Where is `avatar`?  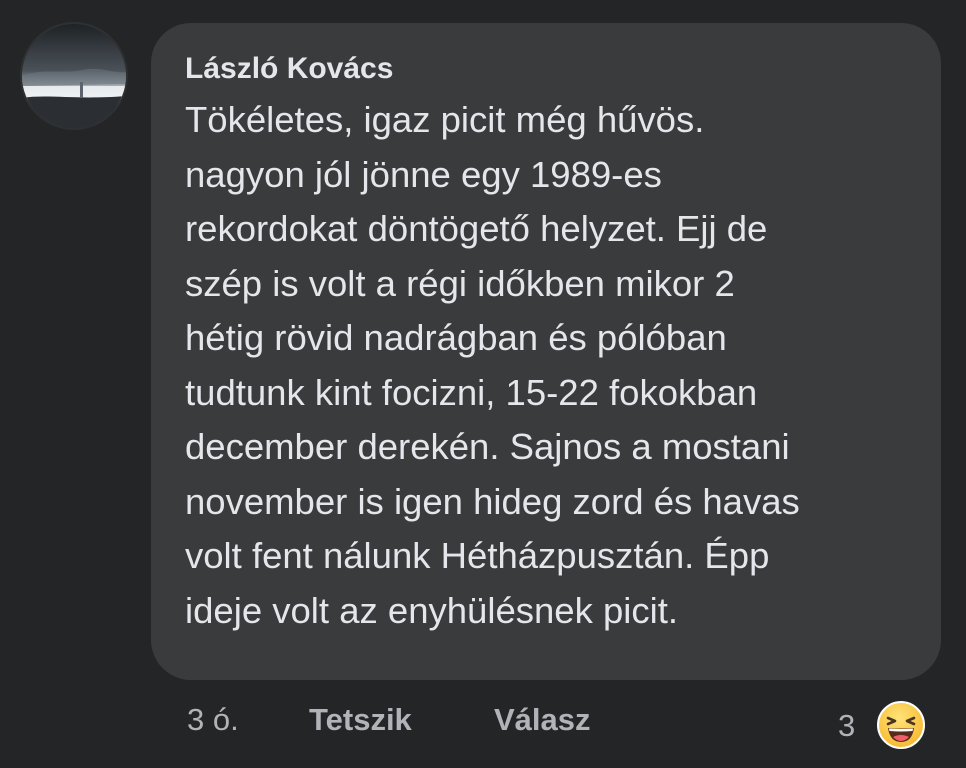 avatar is located at coordinates (74, 76).